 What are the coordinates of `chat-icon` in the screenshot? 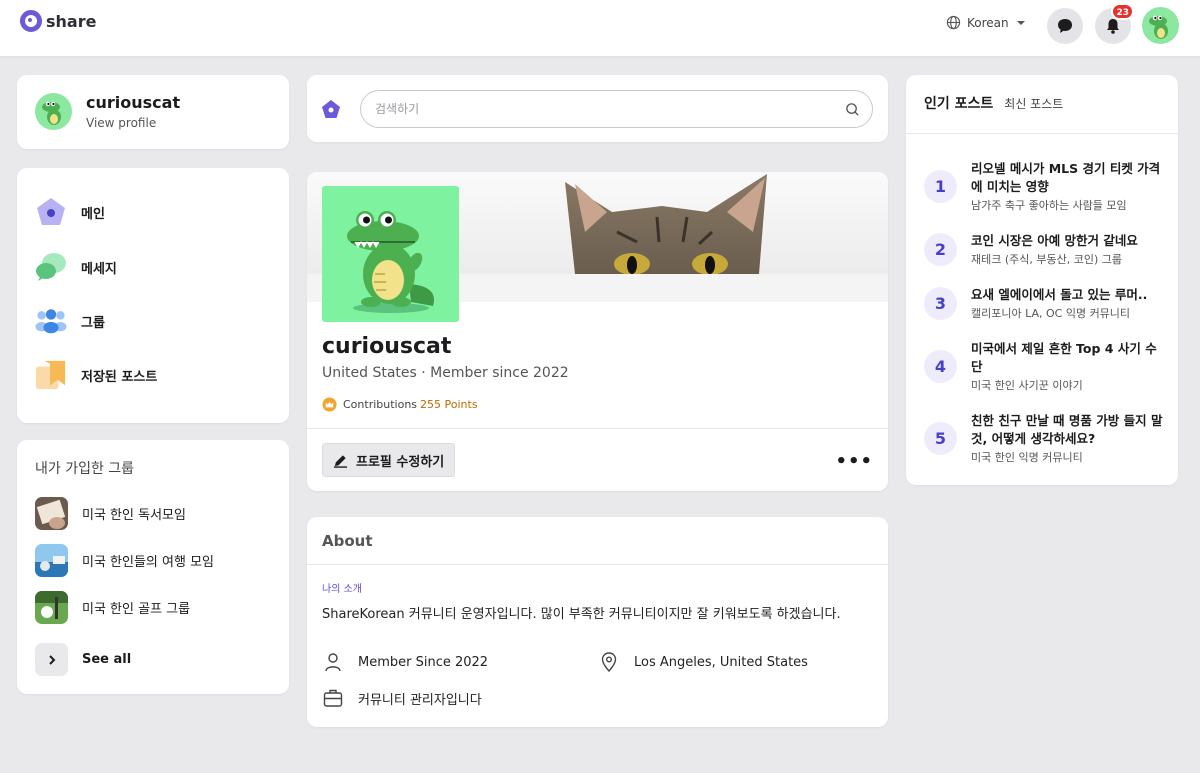 It's located at (1065, 26).